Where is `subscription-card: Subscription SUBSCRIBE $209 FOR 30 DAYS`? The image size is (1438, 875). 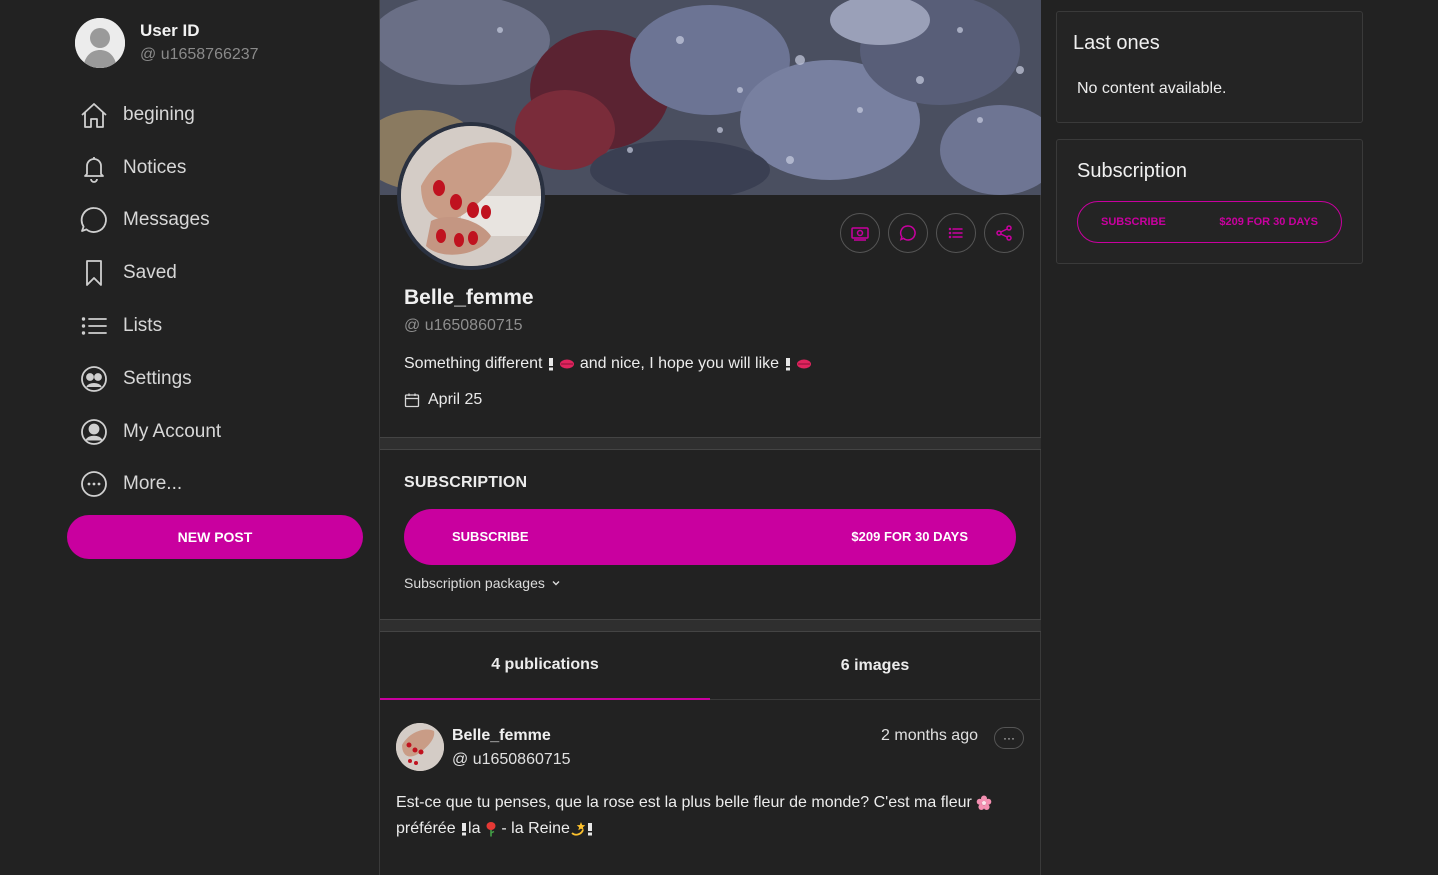 subscription-card: Subscription SUBSCRIBE $209 FOR 30 DAYS is located at coordinates (1209, 201).